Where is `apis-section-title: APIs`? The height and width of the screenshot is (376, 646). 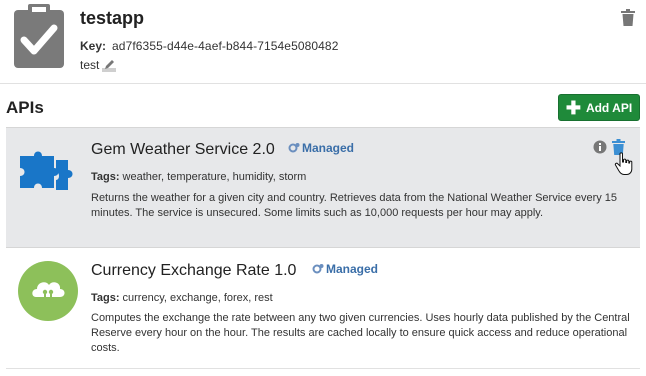 apis-section-title: APIs is located at coordinates (25, 107).